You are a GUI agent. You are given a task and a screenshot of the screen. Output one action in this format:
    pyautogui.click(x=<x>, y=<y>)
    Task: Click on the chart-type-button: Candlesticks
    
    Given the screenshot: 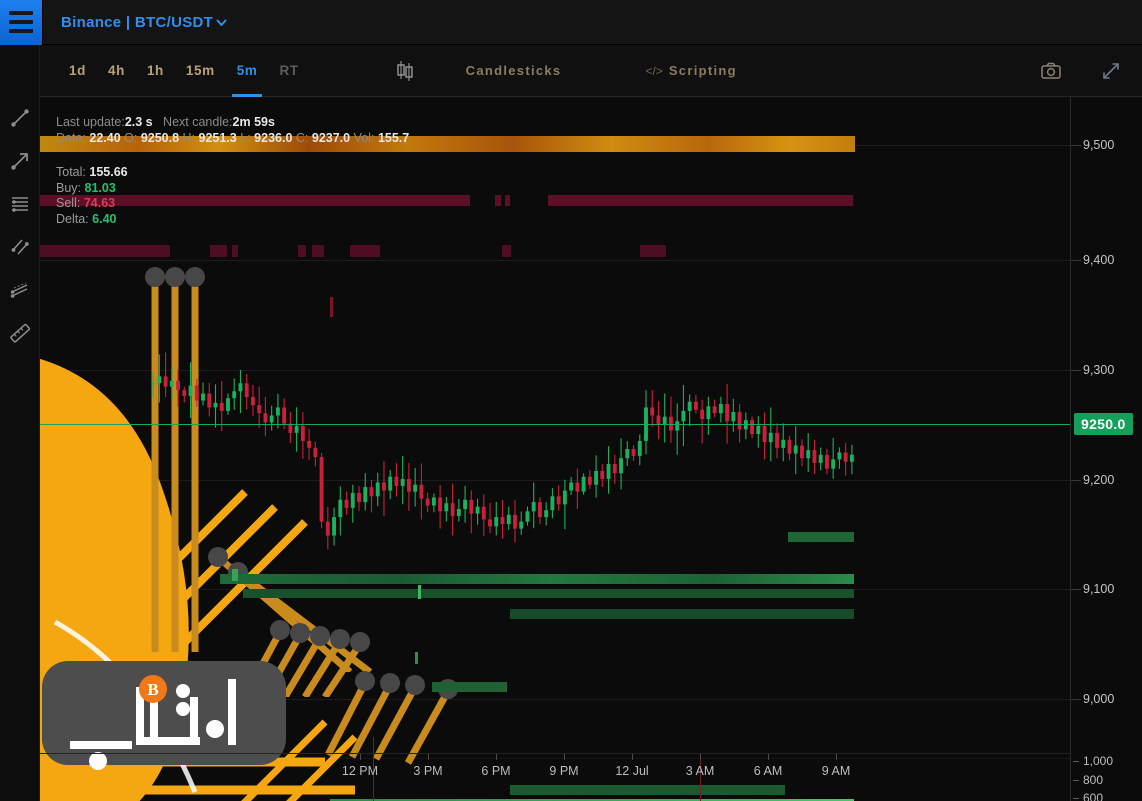 What is the action you would take?
    pyautogui.click(x=514, y=70)
    